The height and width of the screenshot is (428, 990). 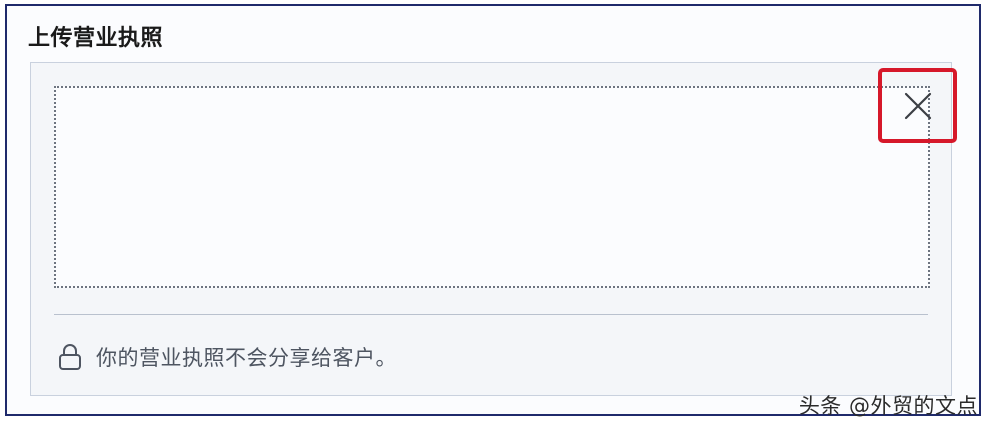 What do you see at coordinates (491, 314) in the screenshot?
I see `divider` at bounding box center [491, 314].